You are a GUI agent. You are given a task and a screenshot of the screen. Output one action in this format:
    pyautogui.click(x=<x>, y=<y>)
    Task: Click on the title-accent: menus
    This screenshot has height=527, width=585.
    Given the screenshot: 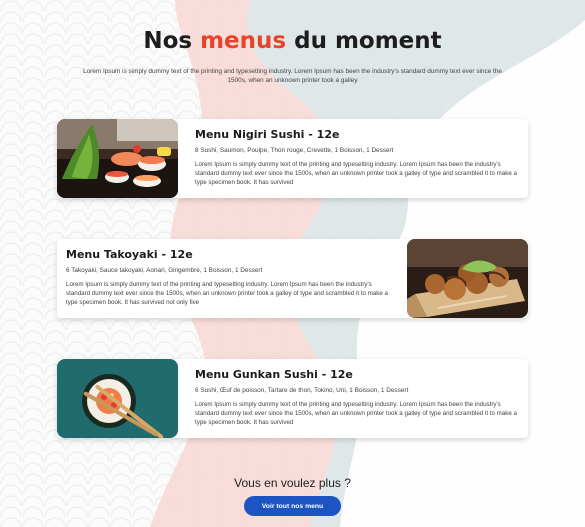 What is the action you would take?
    pyautogui.click(x=243, y=41)
    